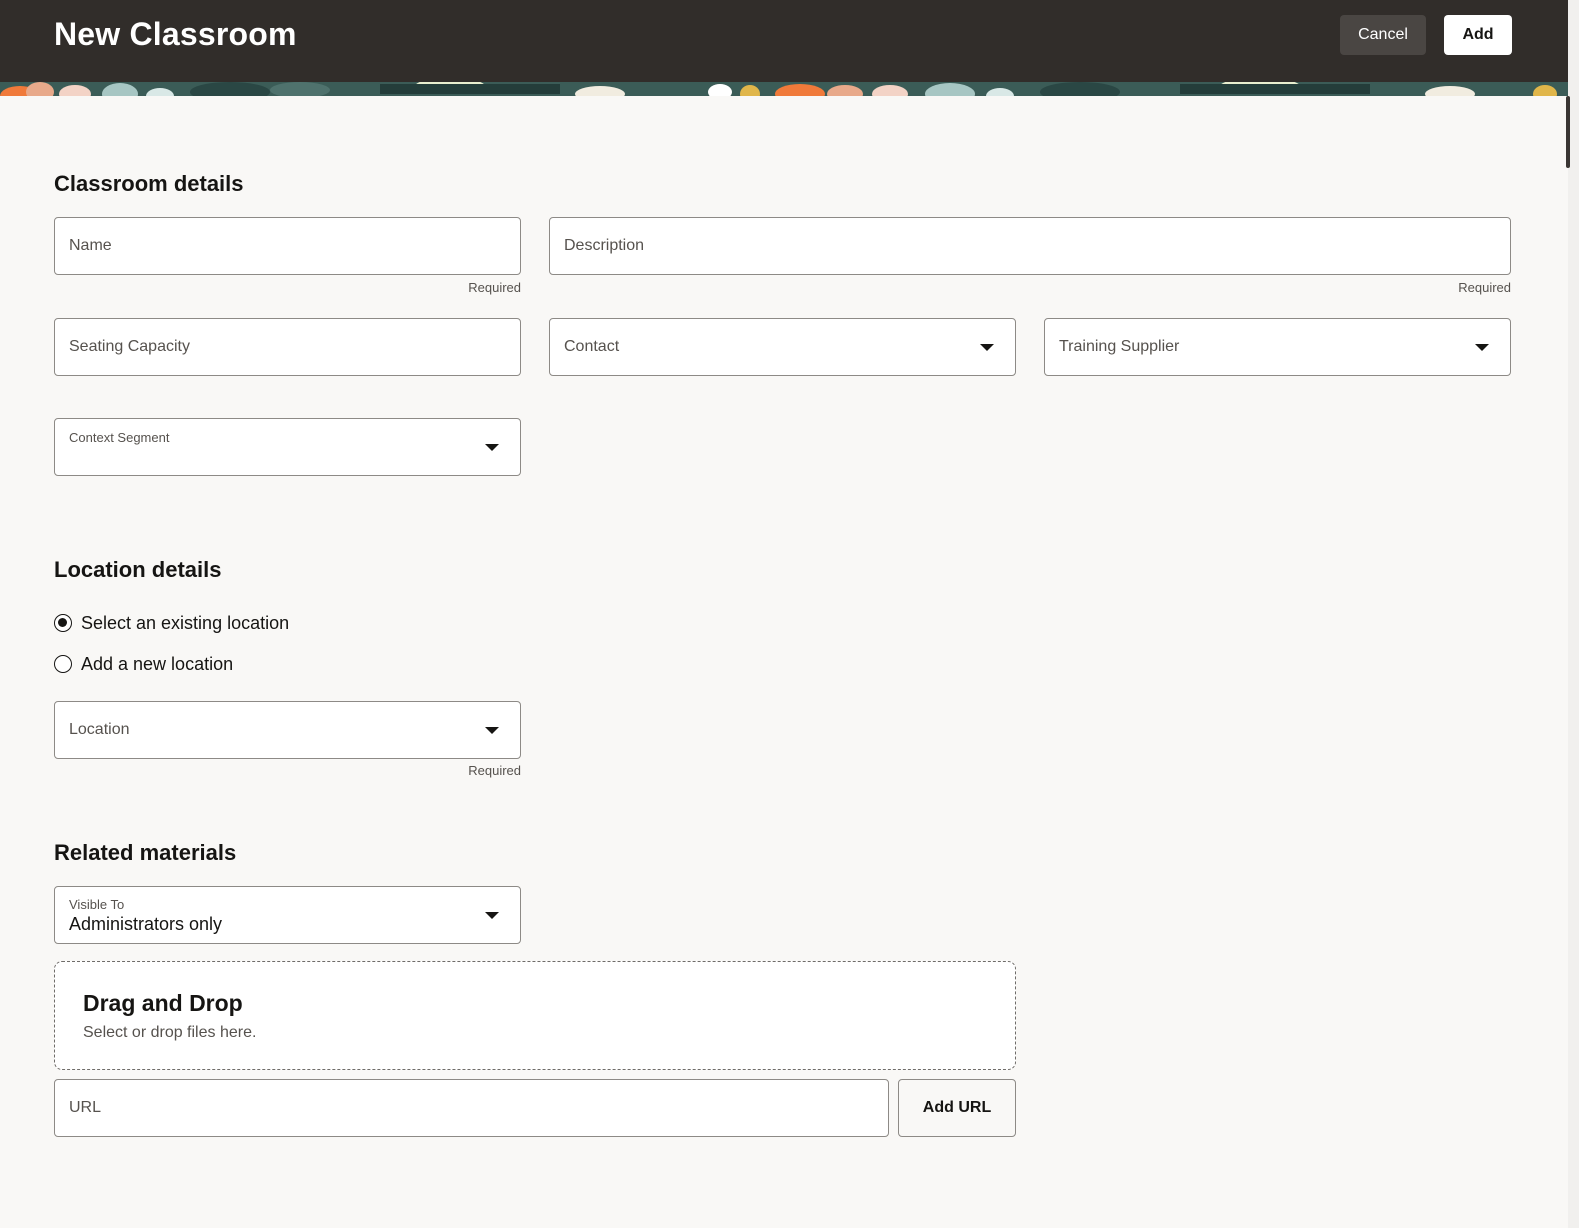 The height and width of the screenshot is (1228, 1579). Describe the element at coordinates (90, 245) in the screenshot. I see `name-field-label: Name` at that location.